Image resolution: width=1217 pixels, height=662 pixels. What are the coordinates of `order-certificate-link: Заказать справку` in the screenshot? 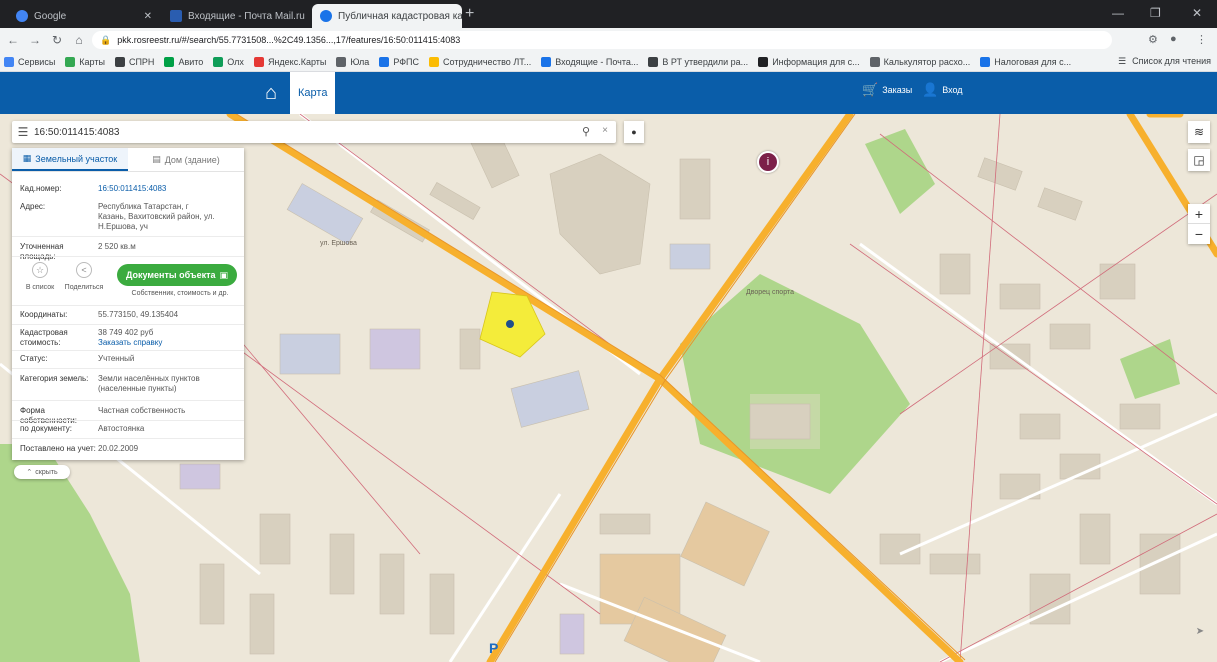 It's located at (130, 342).